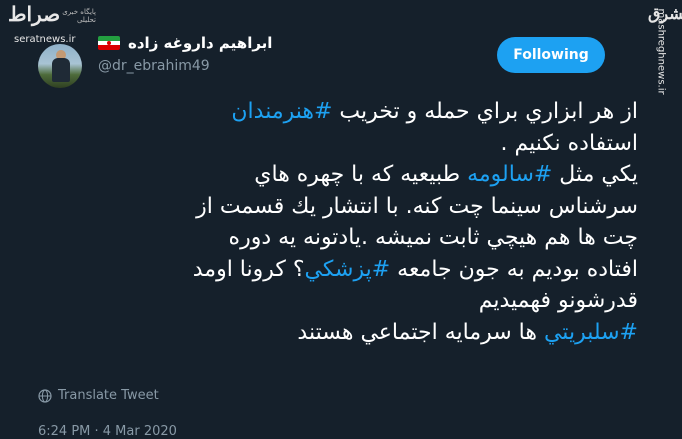 The height and width of the screenshot is (439, 682). I want to click on author-display-name: ابراهیم داروغه زاده, so click(200, 43).